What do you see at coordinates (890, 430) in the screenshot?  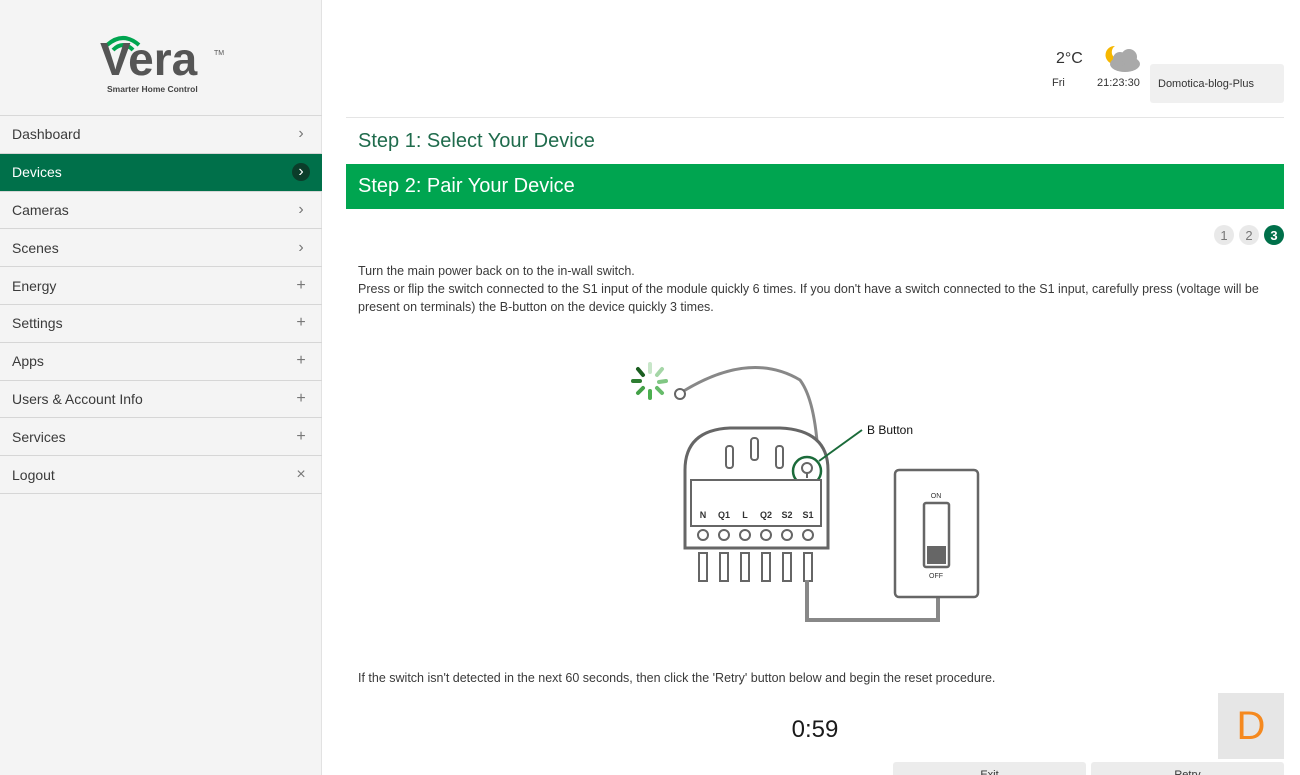 I see `b-button-label: B Button` at bounding box center [890, 430].